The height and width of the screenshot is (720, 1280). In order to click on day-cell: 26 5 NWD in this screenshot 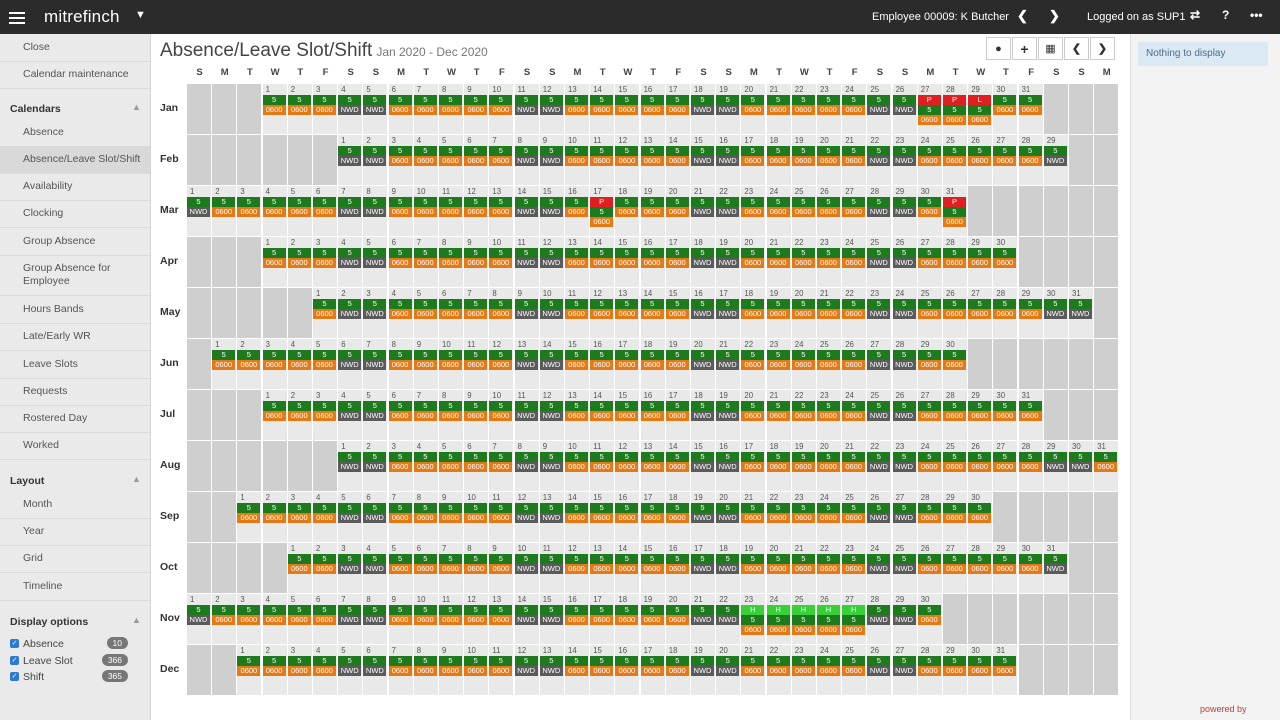, I will do `click(879, 517)`.